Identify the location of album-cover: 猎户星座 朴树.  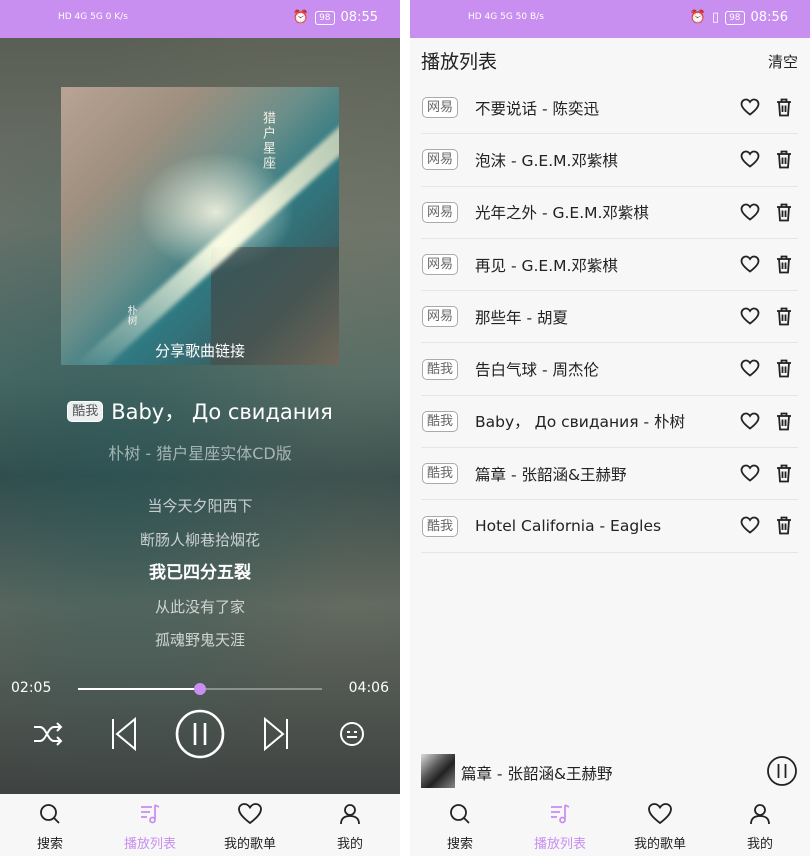
(200, 226).